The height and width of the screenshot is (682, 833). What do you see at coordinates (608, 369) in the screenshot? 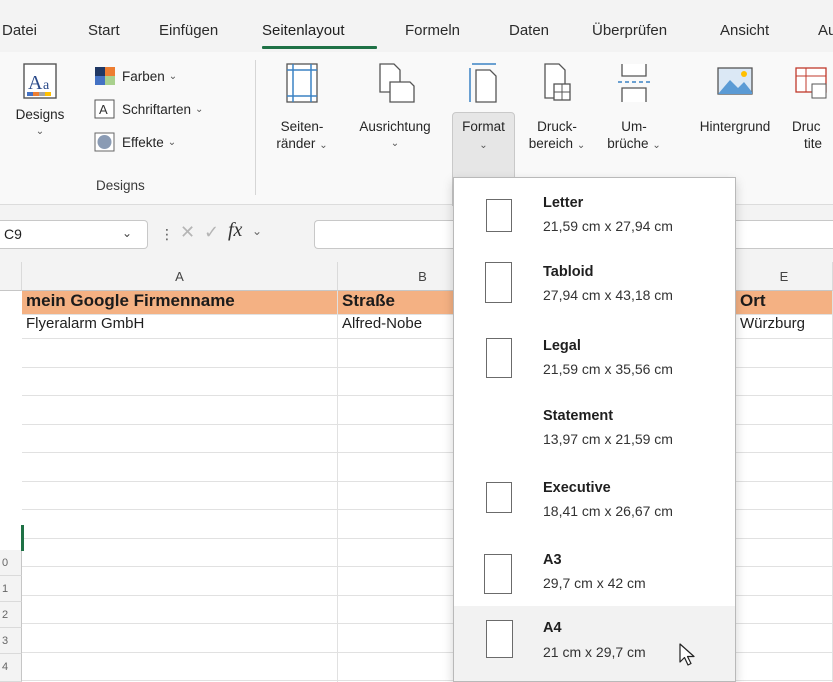
I see `option-dimensions: 21,59 cm x 35,56 cm` at bounding box center [608, 369].